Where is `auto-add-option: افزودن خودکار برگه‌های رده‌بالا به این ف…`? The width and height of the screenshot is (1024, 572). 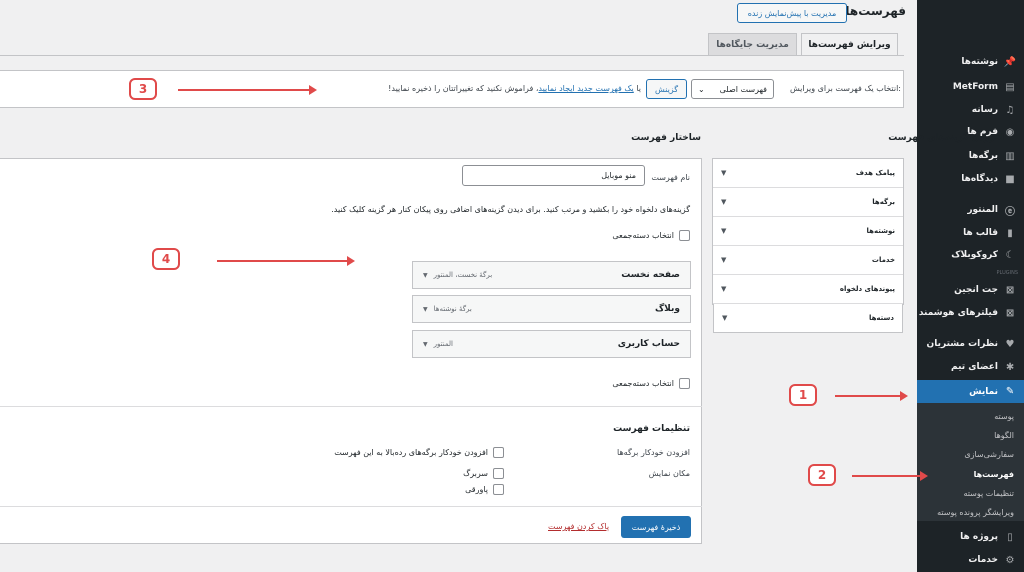
auto-add-option: افزودن خودکار برگه‌های رده‌بالا به این ف… is located at coordinates (419, 452).